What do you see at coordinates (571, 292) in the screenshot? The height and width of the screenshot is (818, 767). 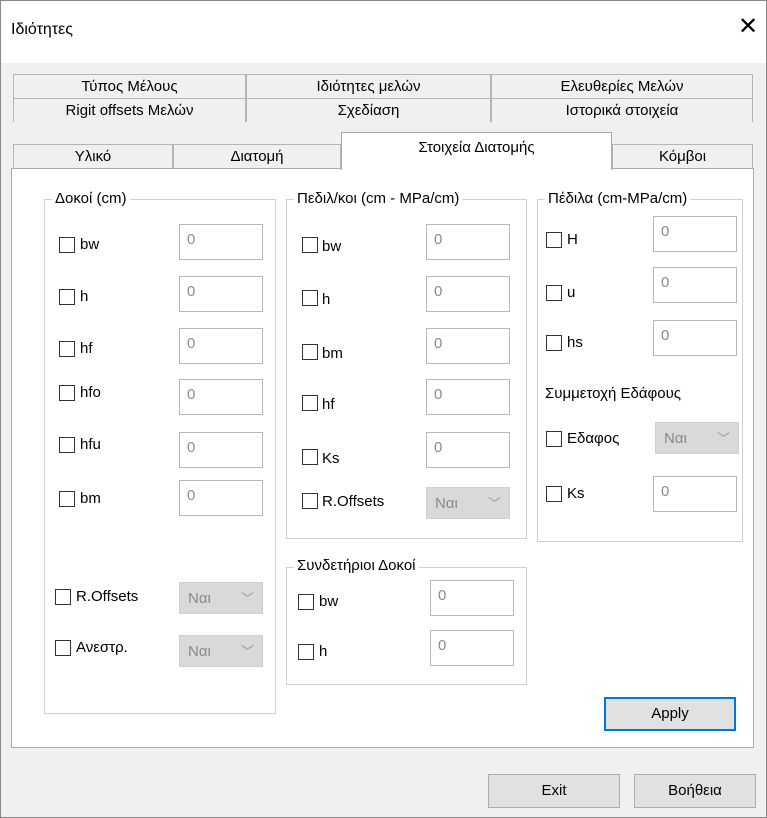 I see `footings-u-label: u` at bounding box center [571, 292].